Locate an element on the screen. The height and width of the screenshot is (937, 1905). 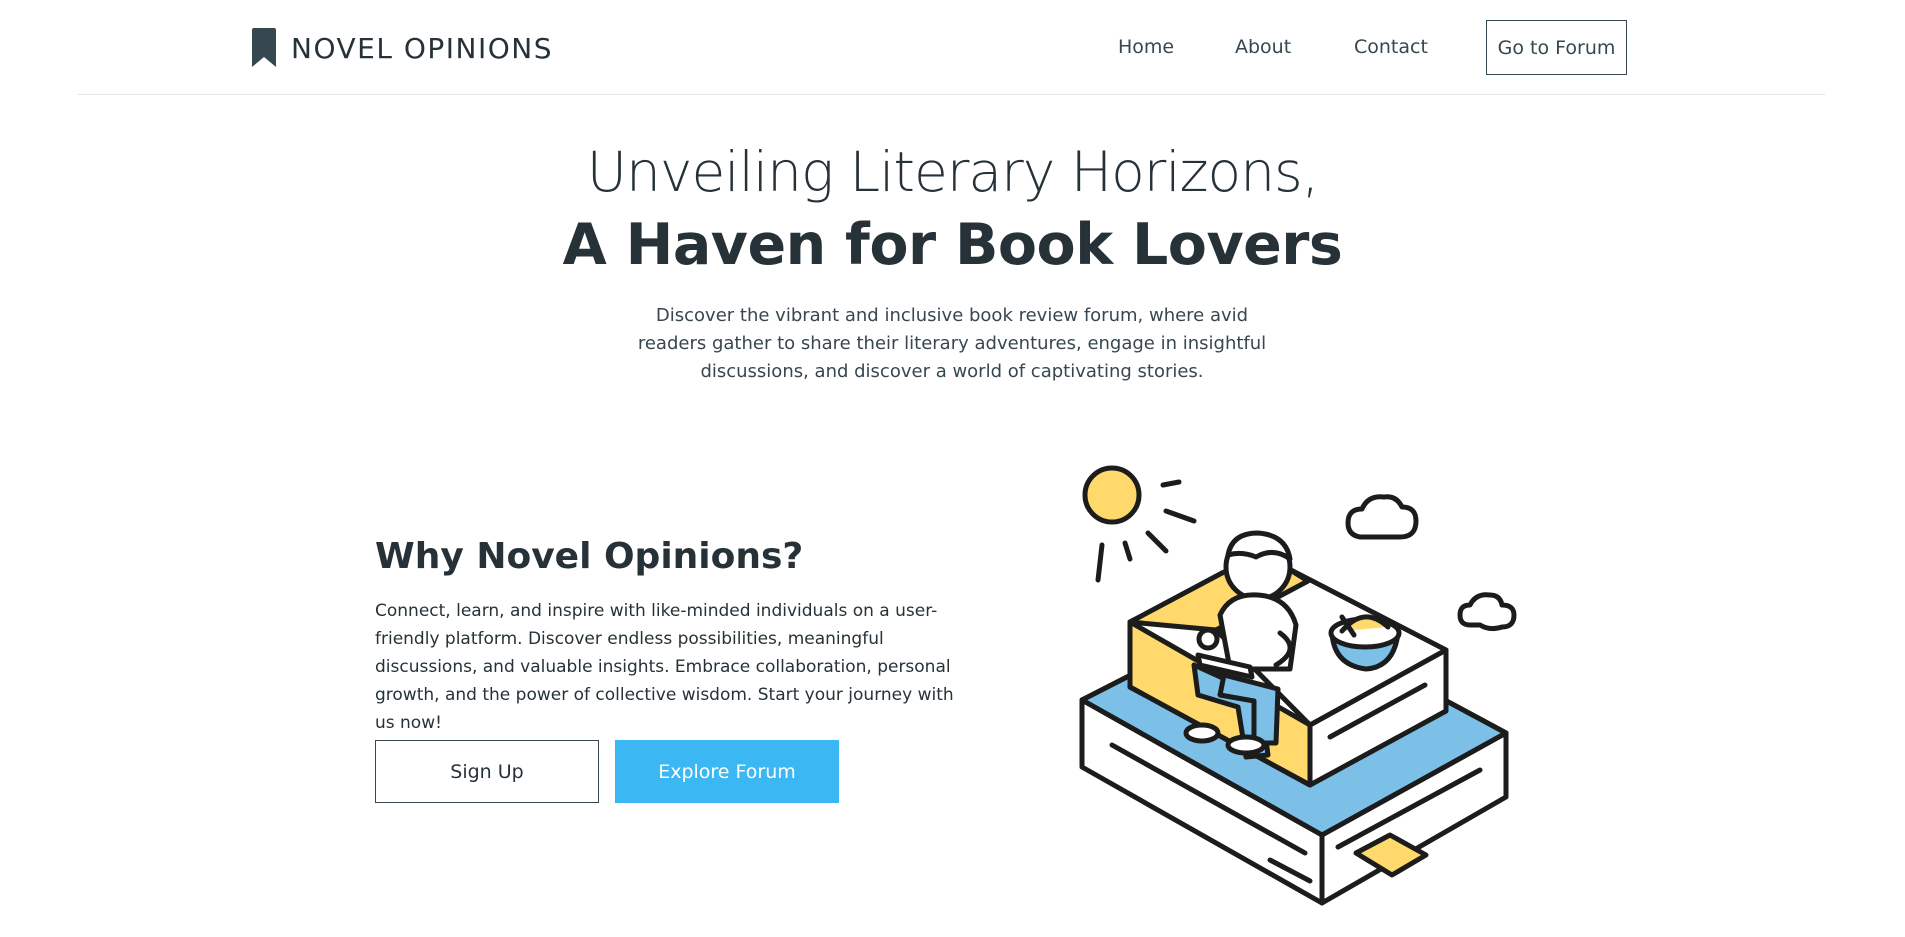
explore-forum-button: Explore Forum is located at coordinates (727, 771).